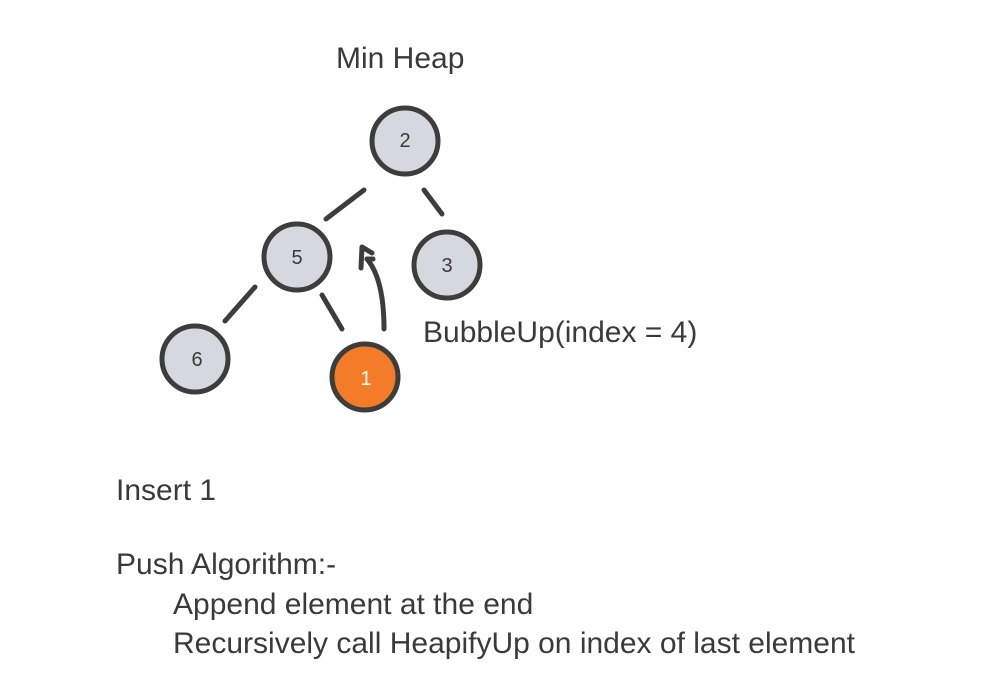 The width and height of the screenshot is (984, 694). I want to click on bubble-up-arrow, so click(375, 294).